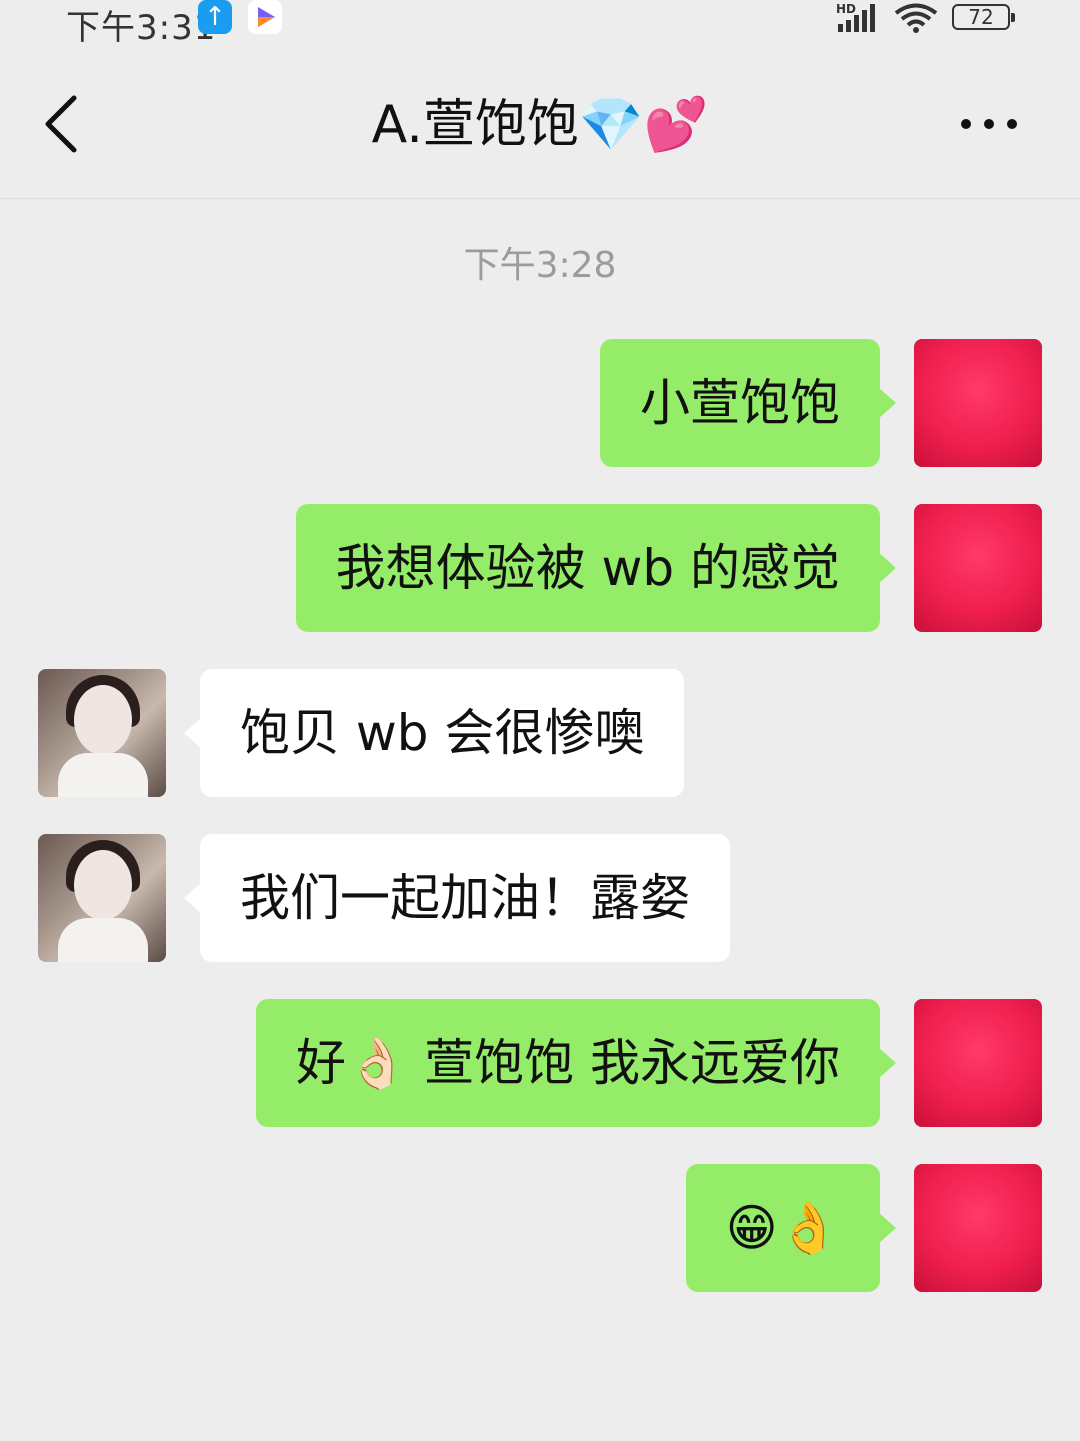  What do you see at coordinates (855, 17) in the screenshot?
I see `signal-icon: HD` at bounding box center [855, 17].